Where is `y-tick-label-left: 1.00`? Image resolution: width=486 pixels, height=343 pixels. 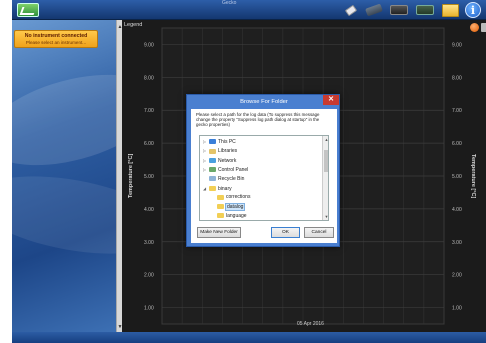 y-tick-label-left: 1.00 is located at coordinates (149, 309).